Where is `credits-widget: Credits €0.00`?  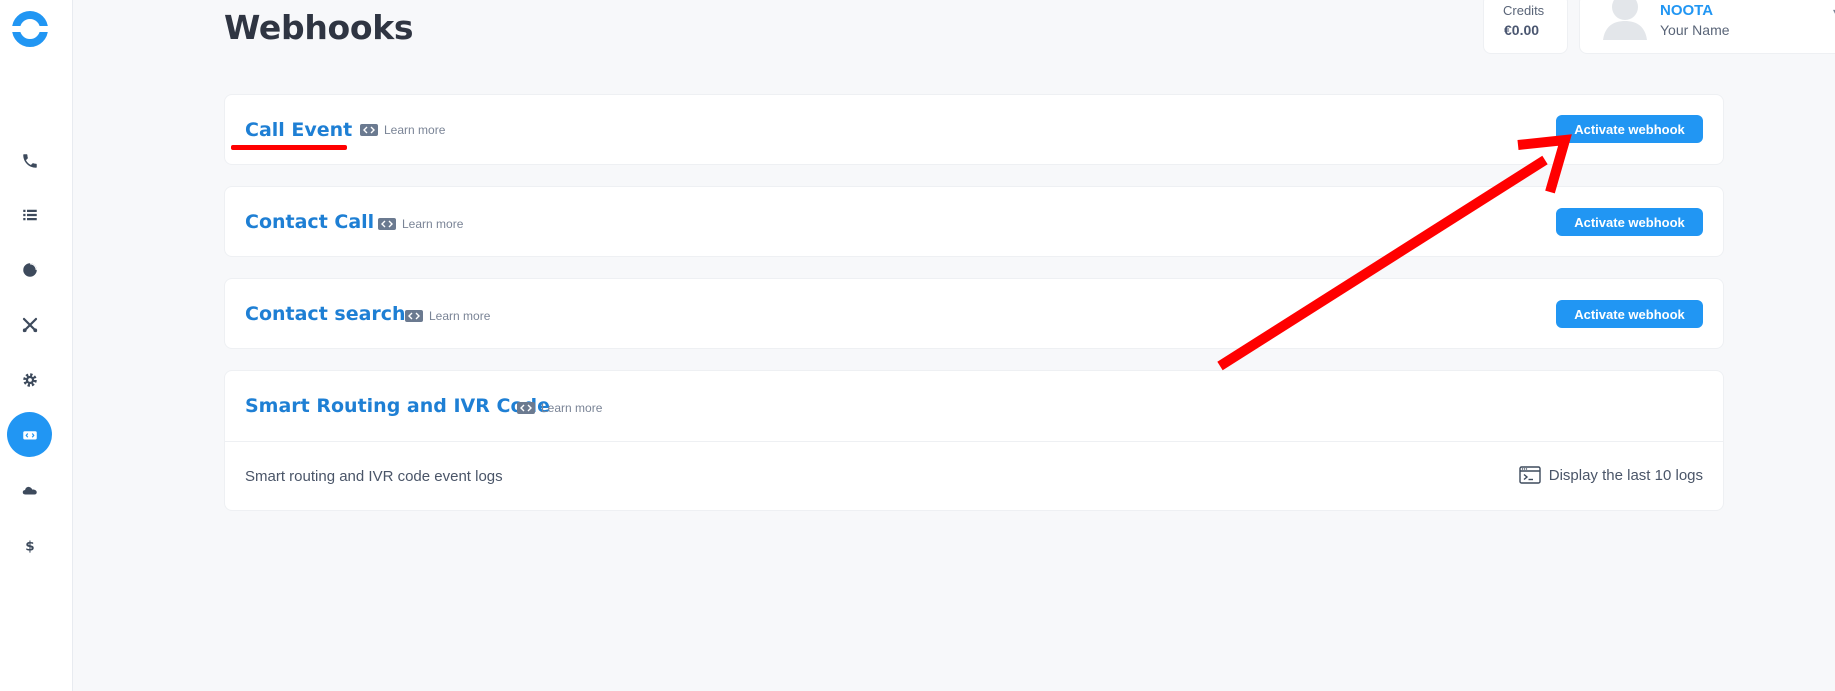
credits-widget: Credits €0.00 is located at coordinates (1525, 27).